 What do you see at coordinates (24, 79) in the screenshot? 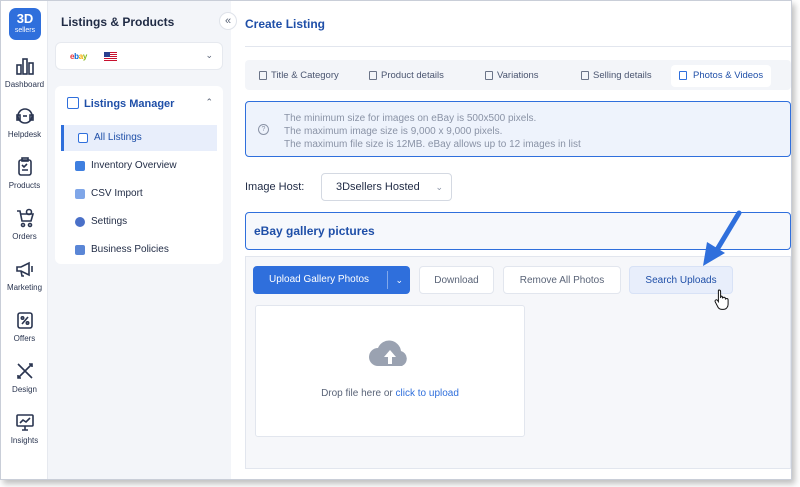
I see `rail-item-dashboard: Dashboard` at bounding box center [24, 79].